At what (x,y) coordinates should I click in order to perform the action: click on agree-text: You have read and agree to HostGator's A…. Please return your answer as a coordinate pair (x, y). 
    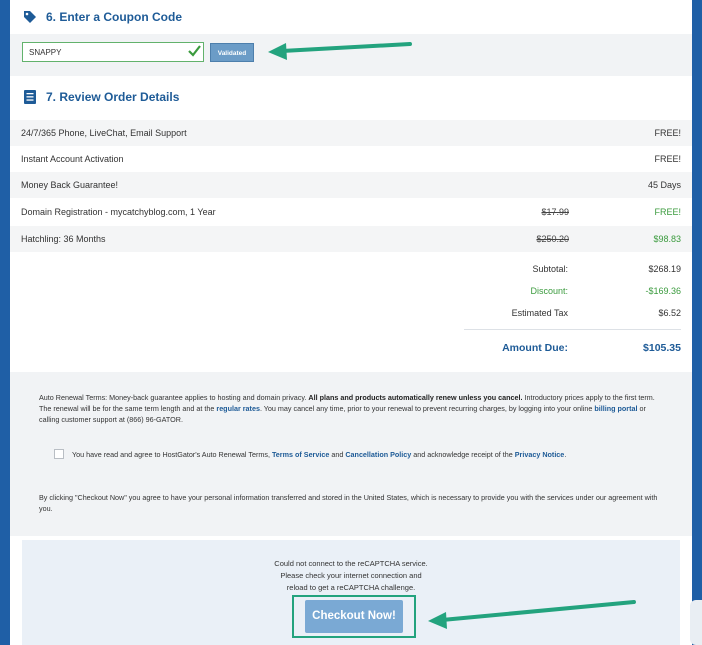
    Looking at the image, I should click on (172, 454).